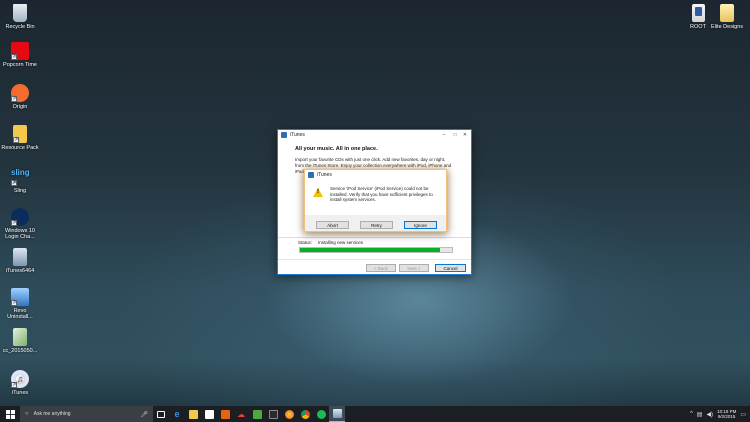 This screenshot has height=422, width=750. What do you see at coordinates (20, 65) in the screenshot?
I see `desktop-icon-label: Popcorn Time` at bounding box center [20, 65].